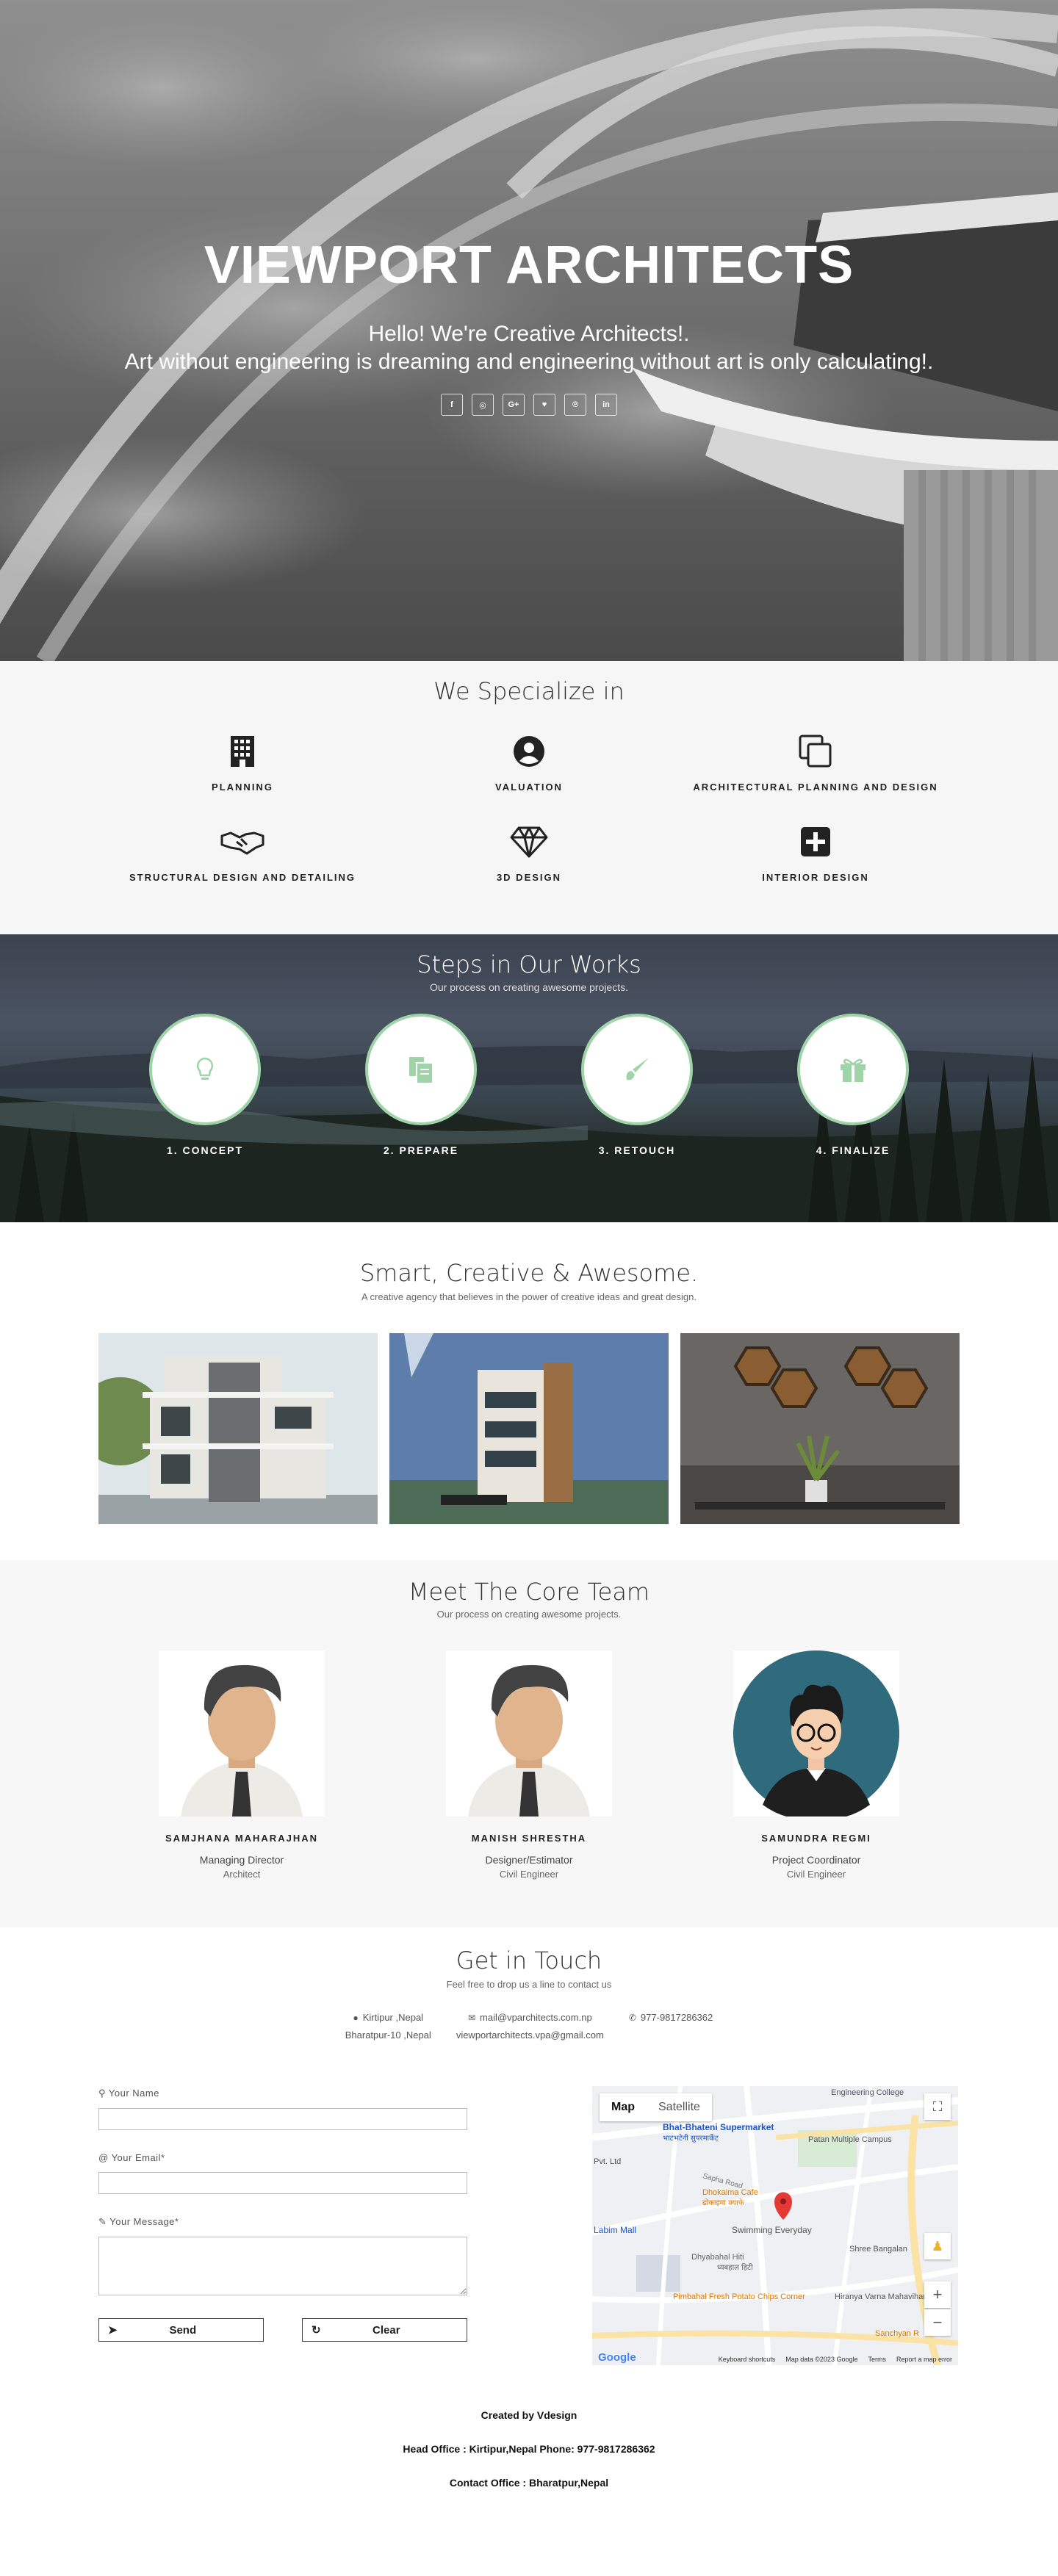 The height and width of the screenshot is (2576, 1058). What do you see at coordinates (676, 2017) in the screenshot?
I see `phone-number: 977-9817286362` at bounding box center [676, 2017].